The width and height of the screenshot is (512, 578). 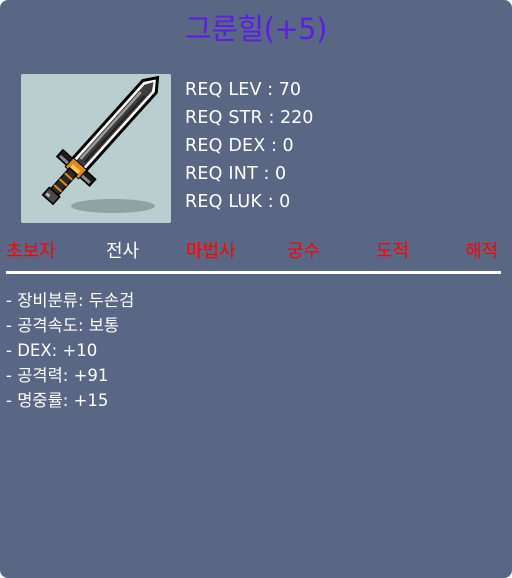 I want to click on item-name: 그룬힐(+5), so click(x=256, y=29).